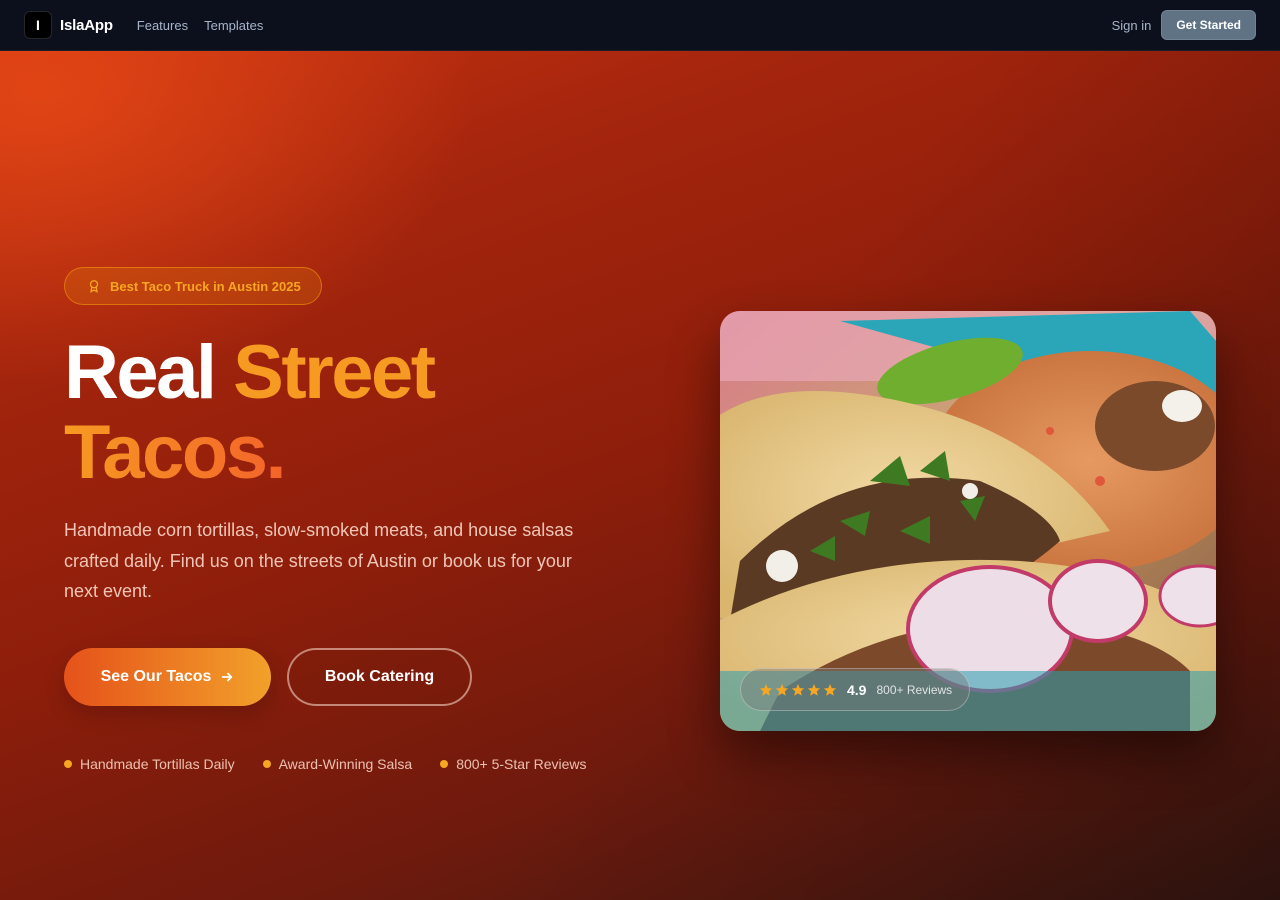 Image resolution: width=1280 pixels, height=900 pixels. I want to click on feature-label: Handmade Tortillas Daily, so click(157, 764).